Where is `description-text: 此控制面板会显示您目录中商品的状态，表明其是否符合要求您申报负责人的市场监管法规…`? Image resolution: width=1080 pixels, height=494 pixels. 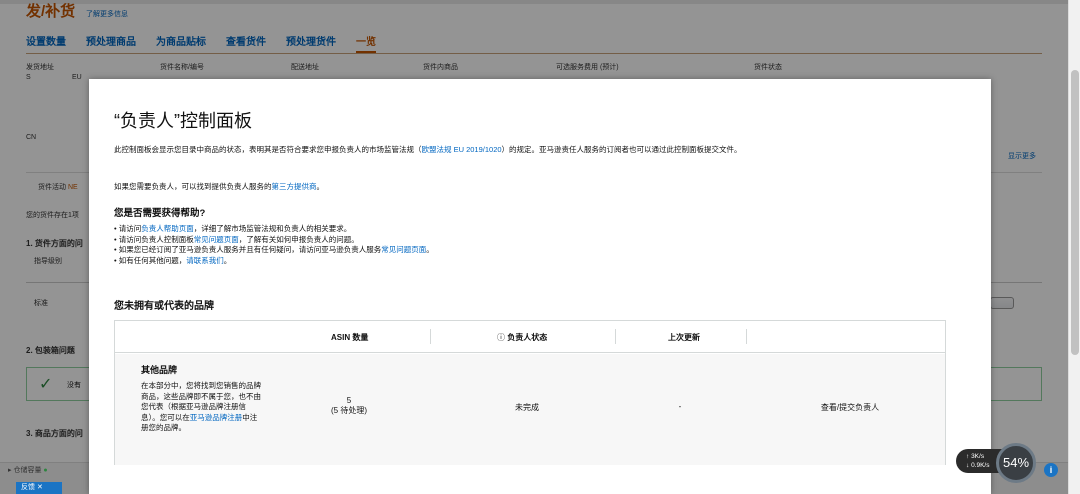
description-text: 此控制面板会显示您目录中商品的状态，表明其是否符合要求您申报负责人的市场监管法规… is located at coordinates (268, 149).